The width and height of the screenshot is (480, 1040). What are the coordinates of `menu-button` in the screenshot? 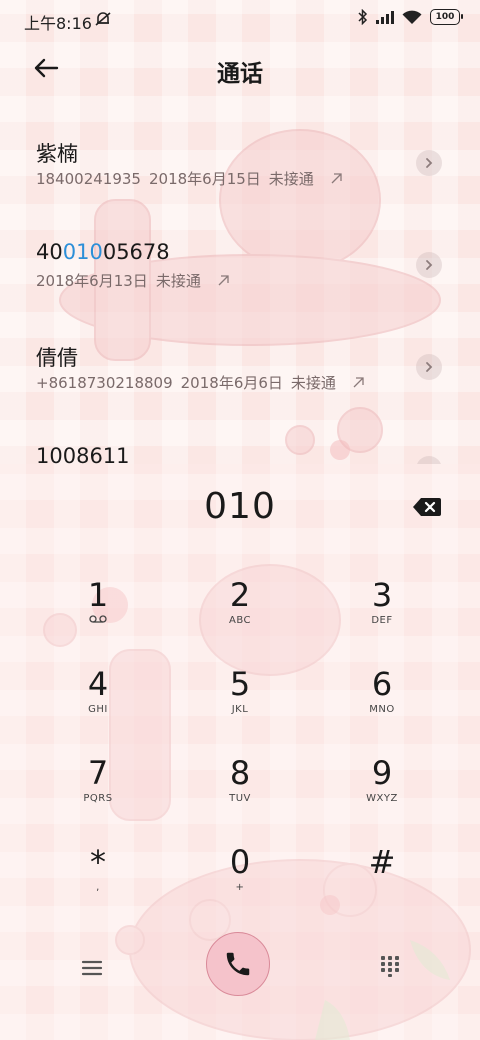 It's located at (92, 968).